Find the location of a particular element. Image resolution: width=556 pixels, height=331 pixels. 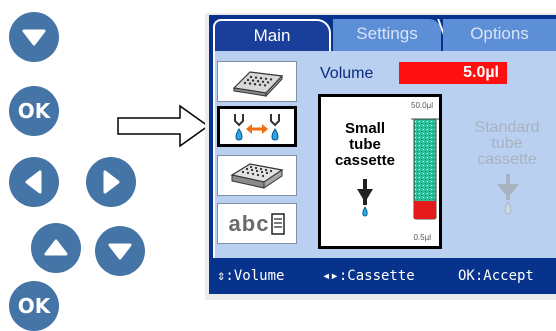

chevron-right-icon is located at coordinates (111, 182).